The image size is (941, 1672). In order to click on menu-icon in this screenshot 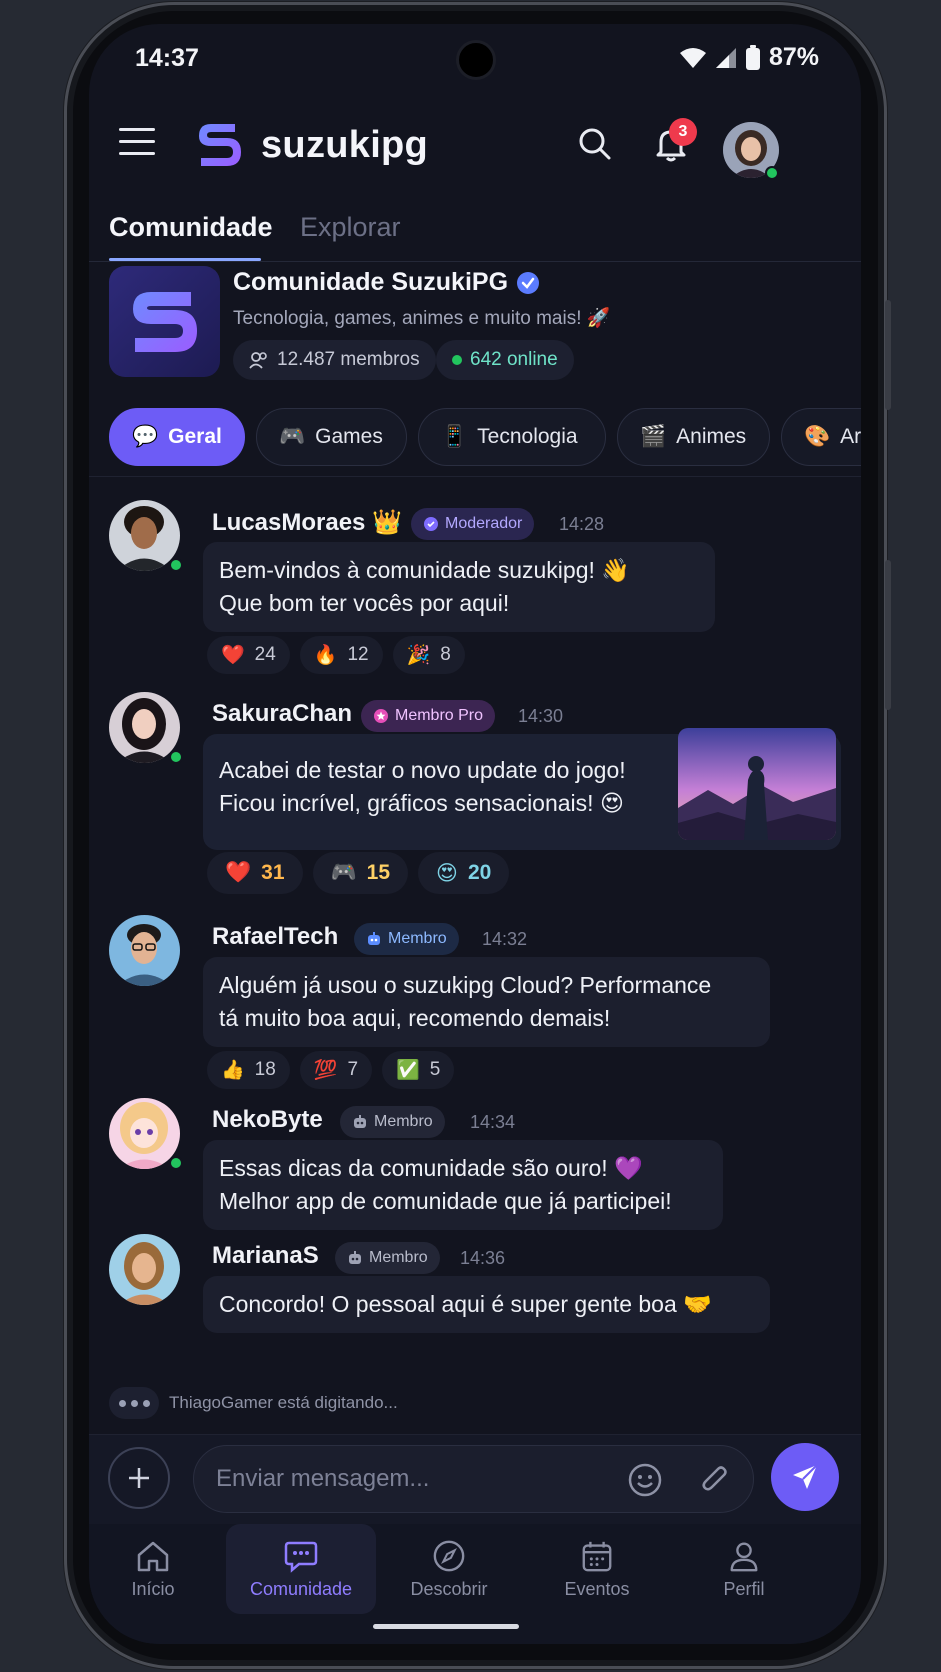, I will do `click(137, 129)`.